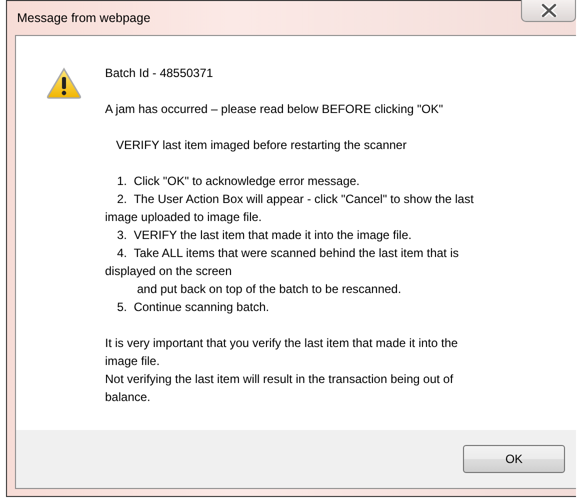 Image resolution: width=578 pixels, height=502 pixels. I want to click on close-button, so click(548, 11).